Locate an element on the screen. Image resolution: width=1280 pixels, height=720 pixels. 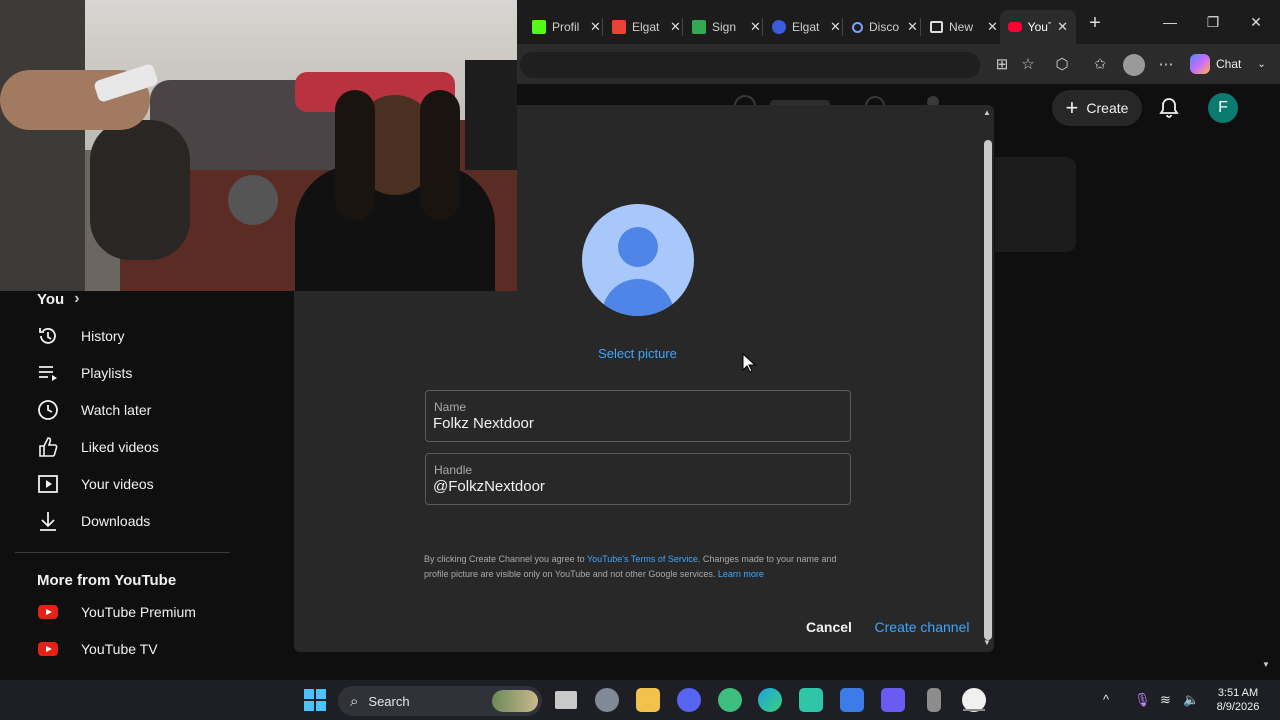
cancel-button: Cancel is located at coordinates (829, 627).